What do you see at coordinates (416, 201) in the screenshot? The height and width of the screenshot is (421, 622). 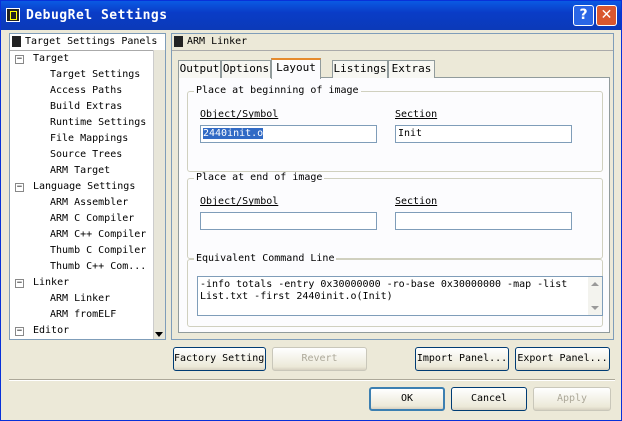 I see `end-section-label: Section` at bounding box center [416, 201].